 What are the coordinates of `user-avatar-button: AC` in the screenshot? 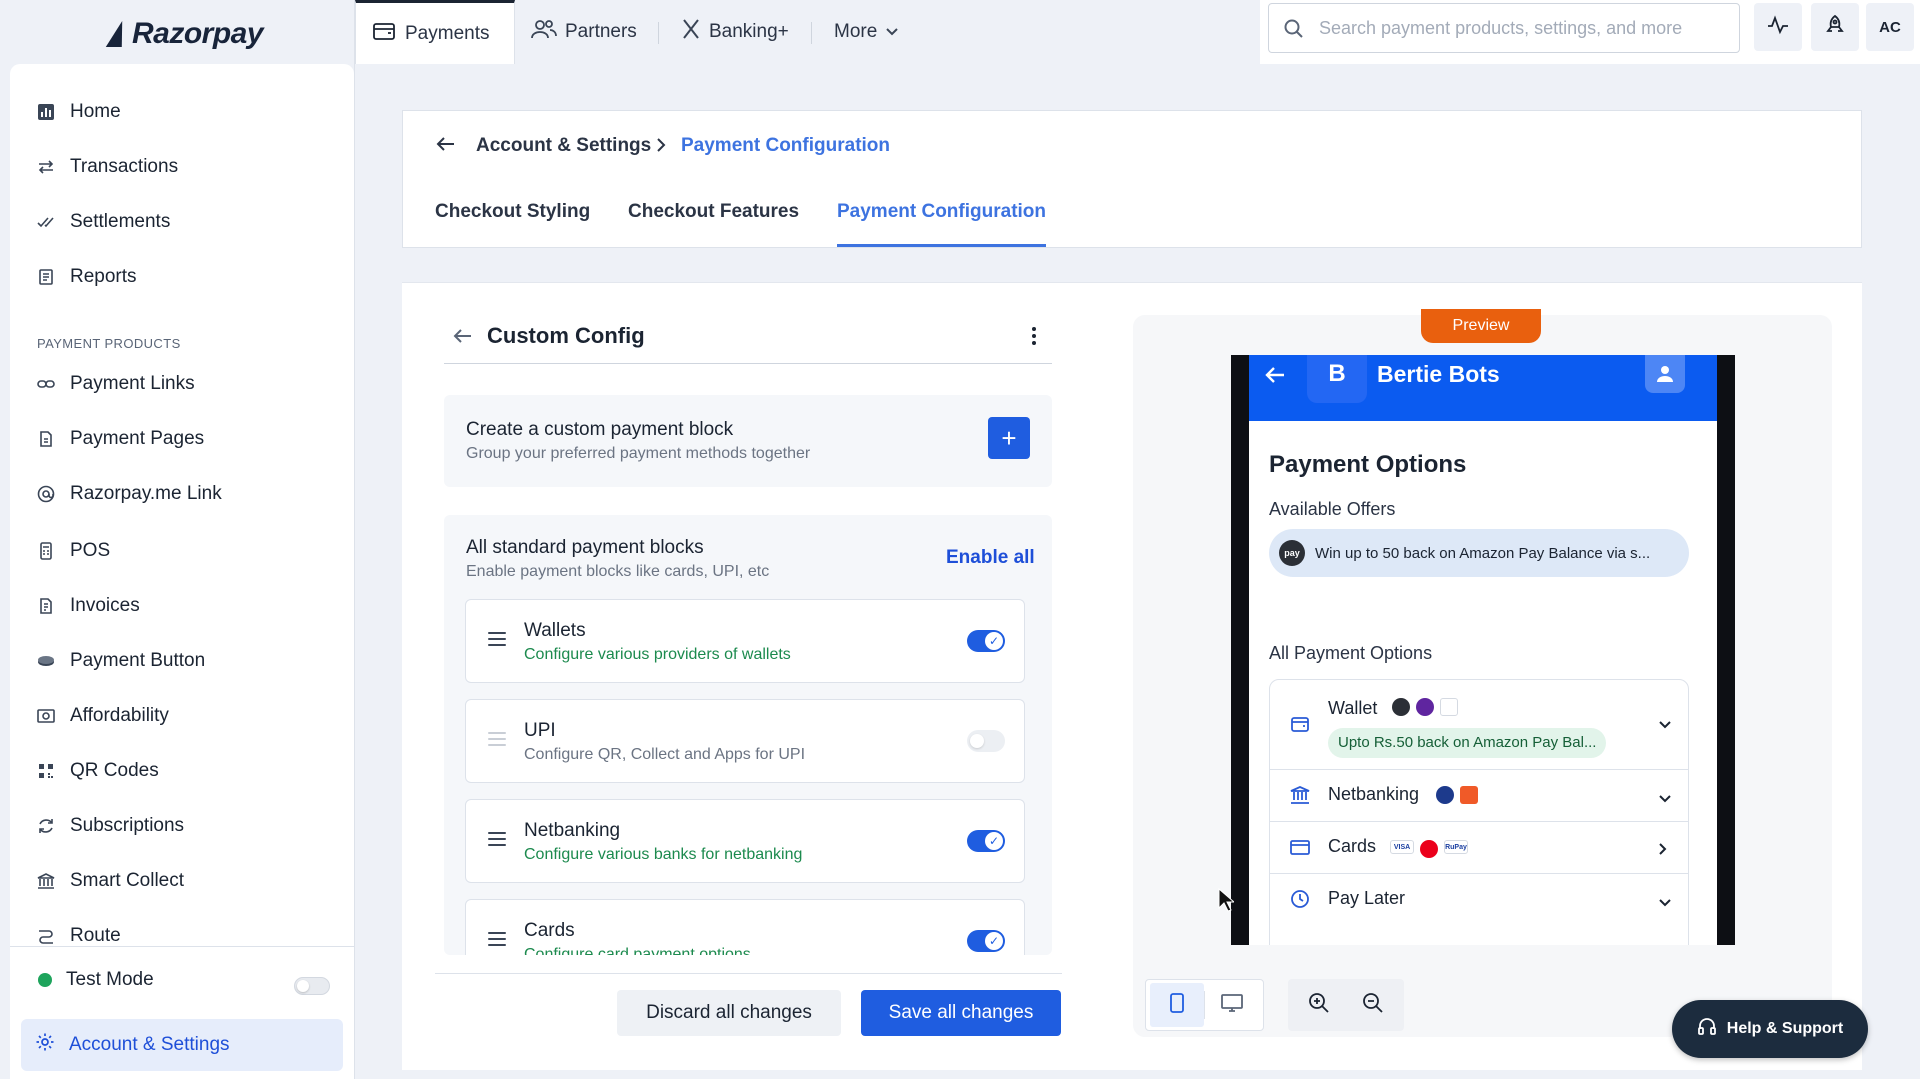 It's located at (1890, 27).